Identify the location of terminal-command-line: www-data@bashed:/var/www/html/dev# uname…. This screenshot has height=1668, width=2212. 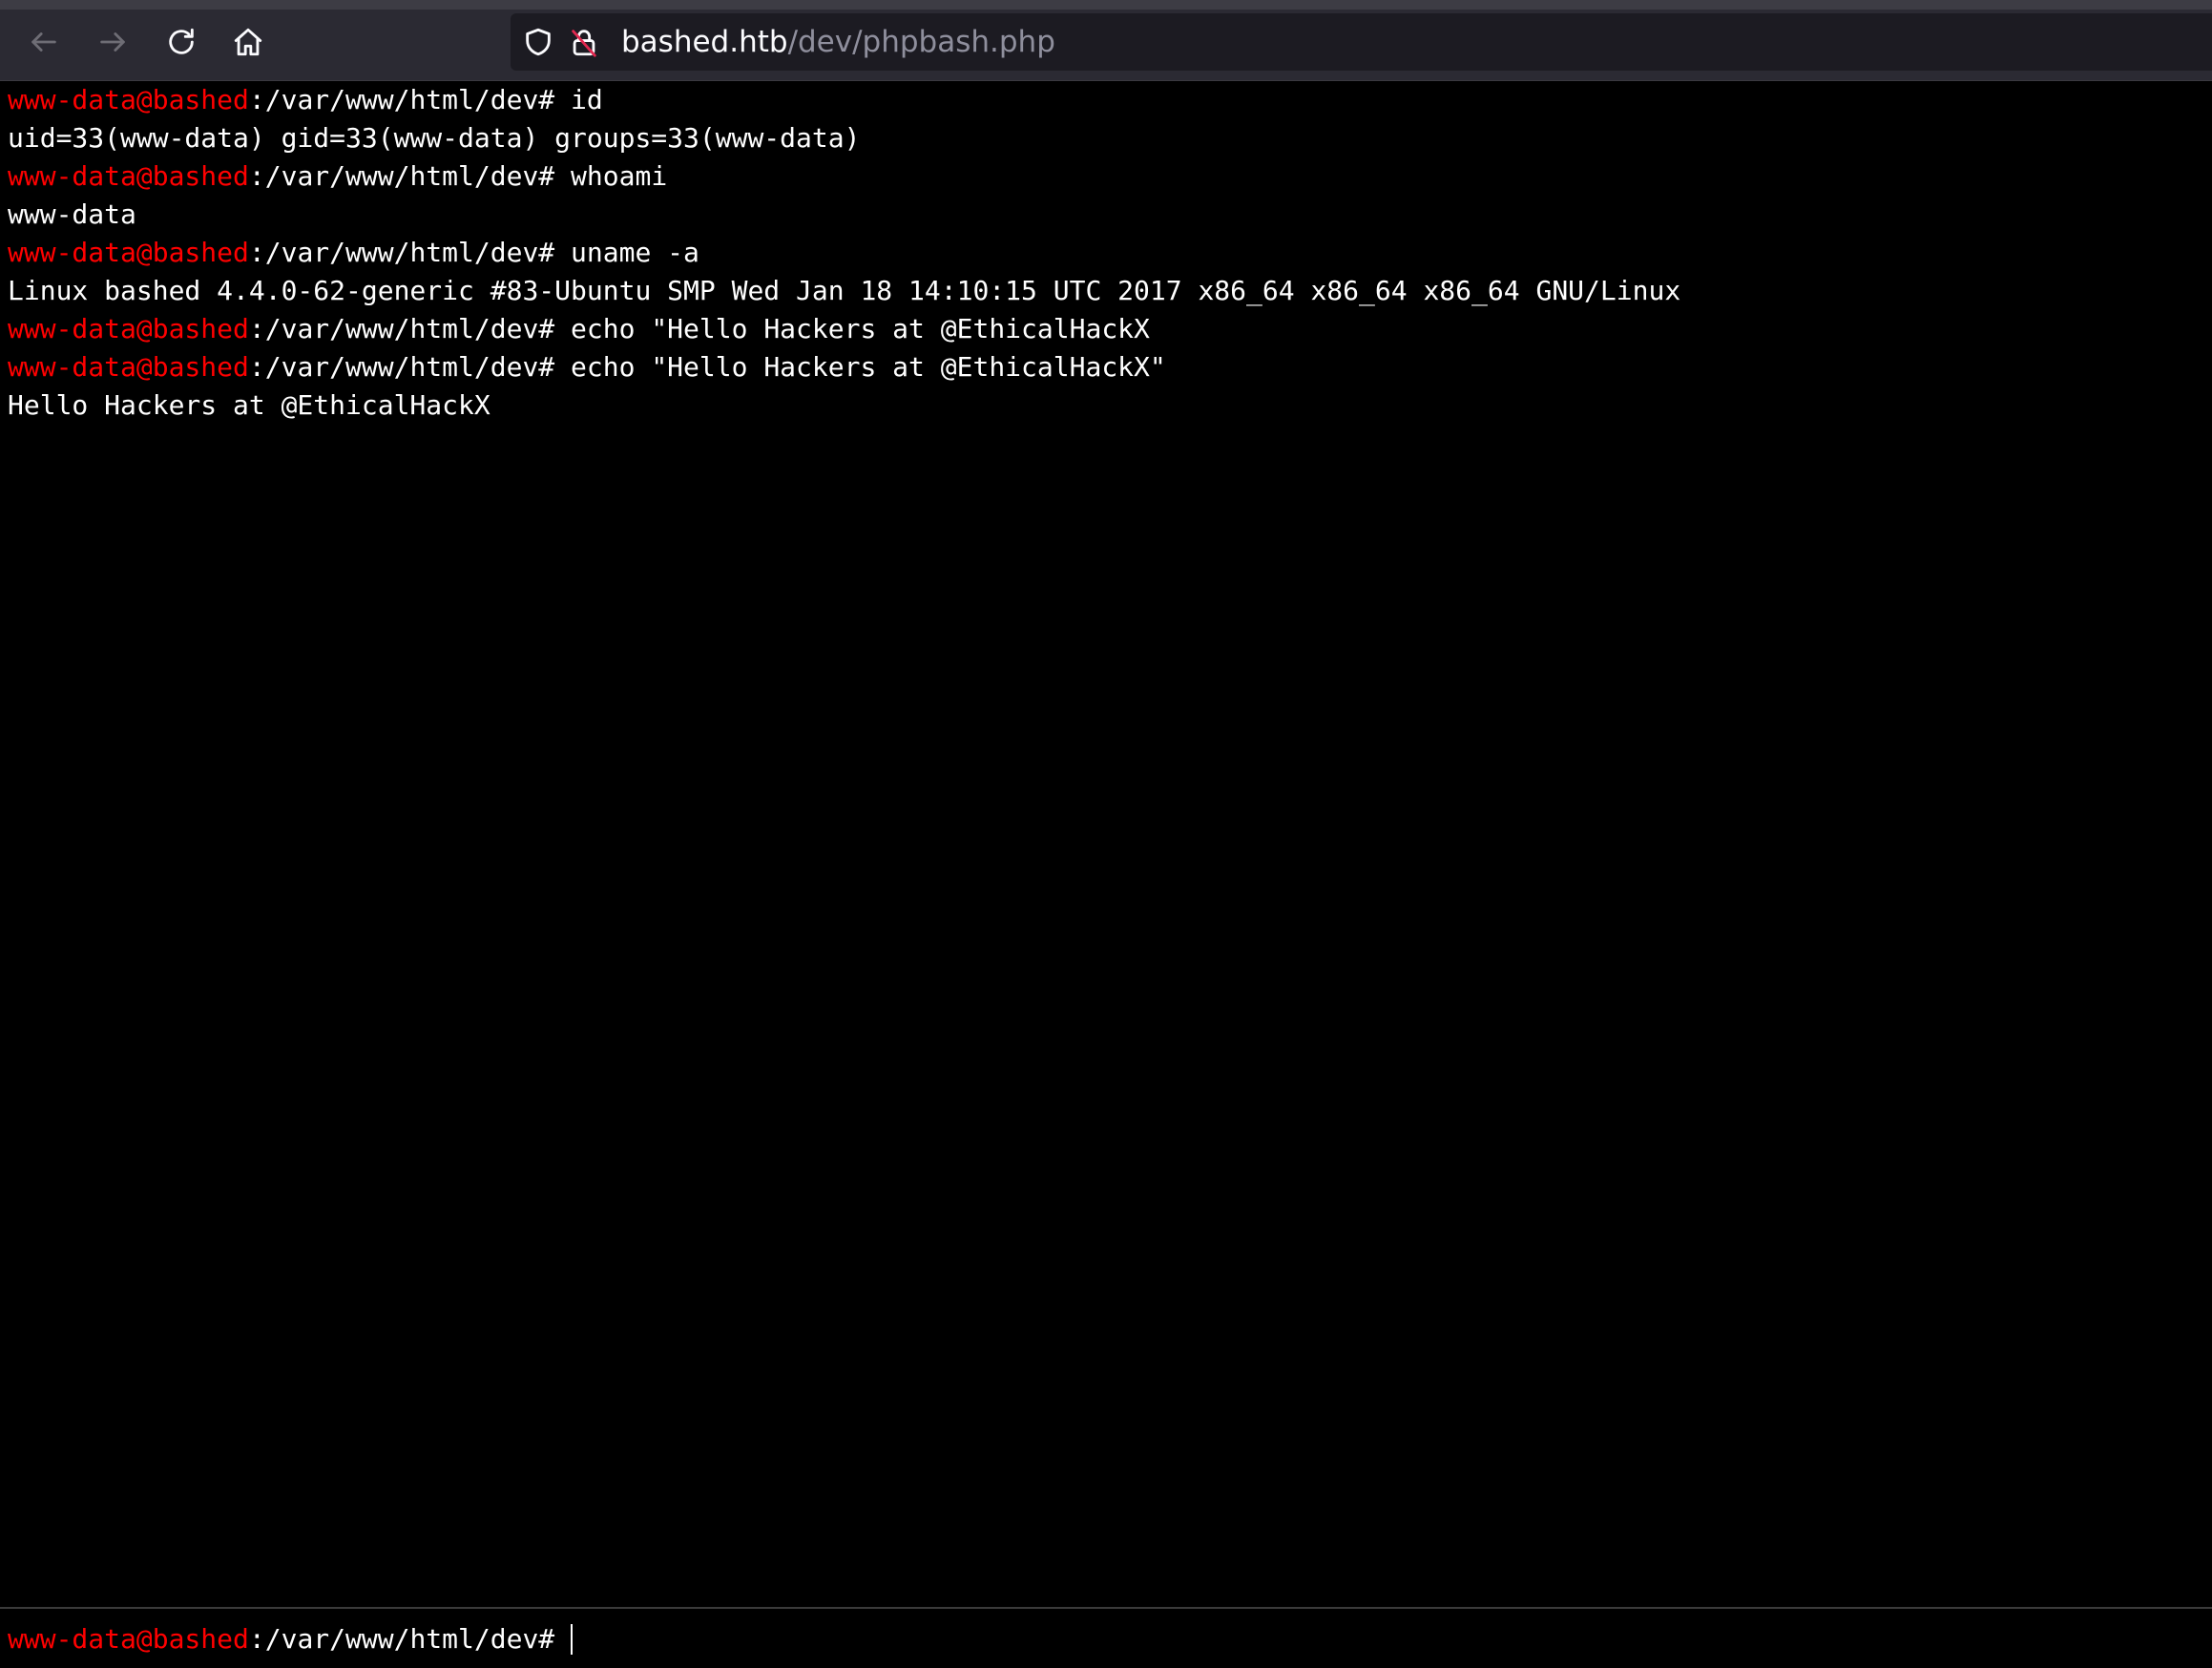
(354, 253).